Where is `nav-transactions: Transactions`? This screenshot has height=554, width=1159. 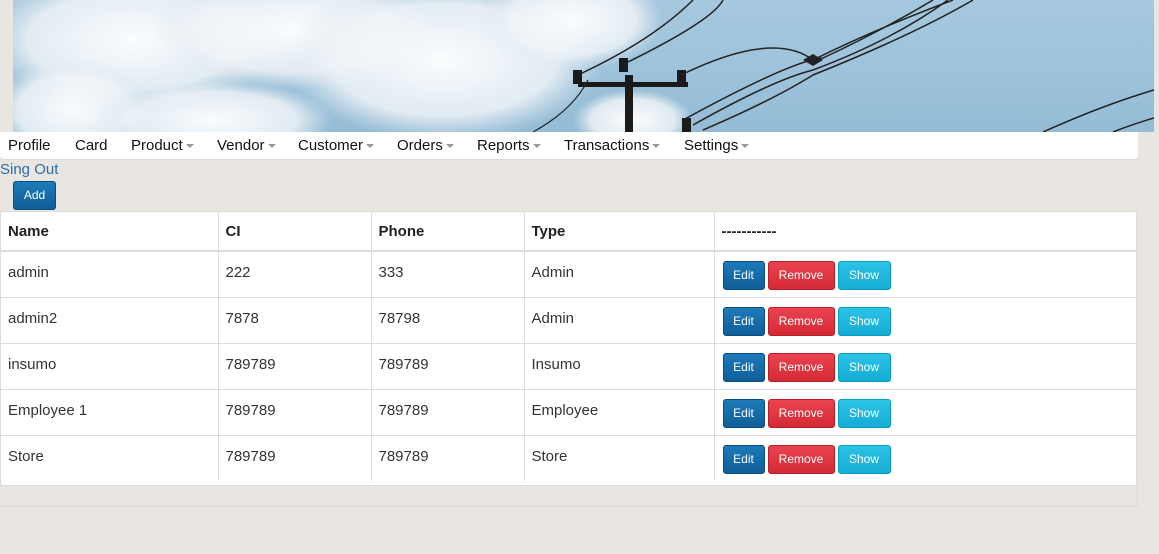
nav-transactions: Transactions is located at coordinates (612, 145).